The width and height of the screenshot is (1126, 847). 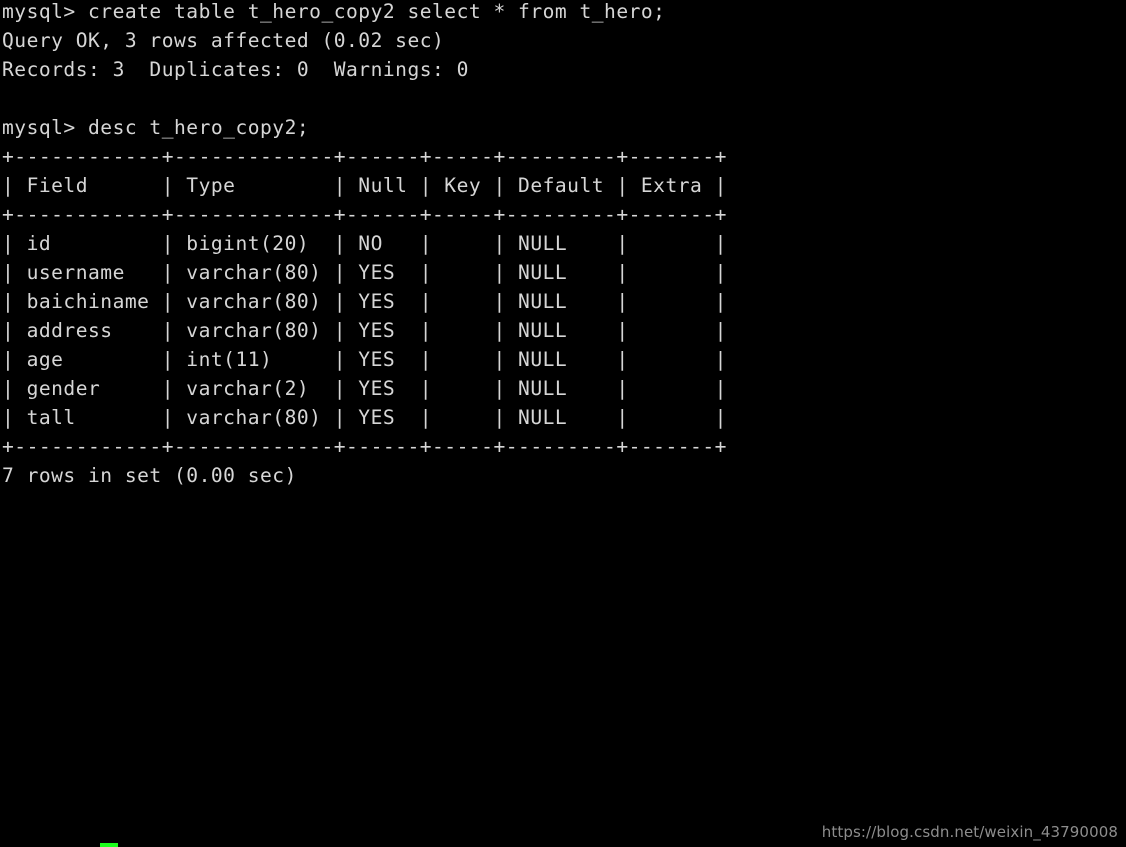 What do you see at coordinates (109, 845) in the screenshot?
I see `terminal-cursor` at bounding box center [109, 845].